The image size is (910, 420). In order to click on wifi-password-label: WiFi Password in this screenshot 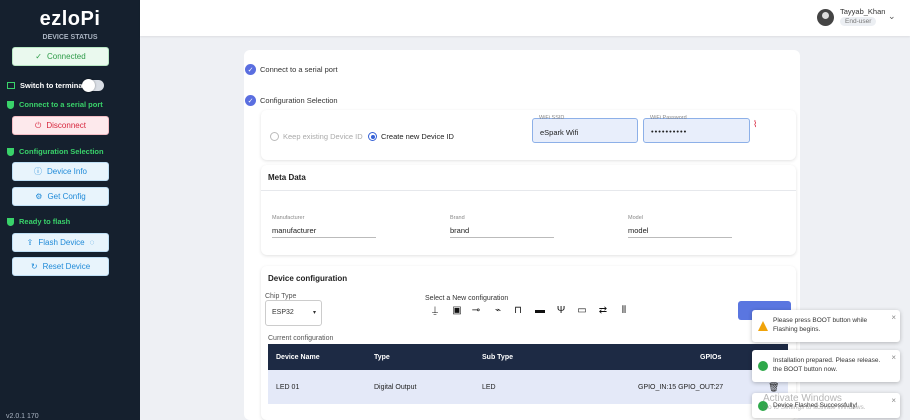, I will do `click(668, 118)`.